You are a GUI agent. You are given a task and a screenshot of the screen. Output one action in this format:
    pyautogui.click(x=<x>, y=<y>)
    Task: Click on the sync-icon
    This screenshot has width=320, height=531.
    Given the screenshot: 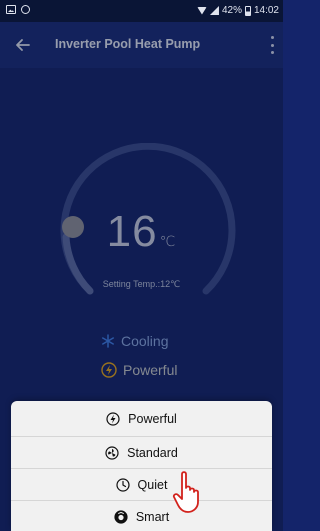 What is the action you would take?
    pyautogui.click(x=25, y=9)
    